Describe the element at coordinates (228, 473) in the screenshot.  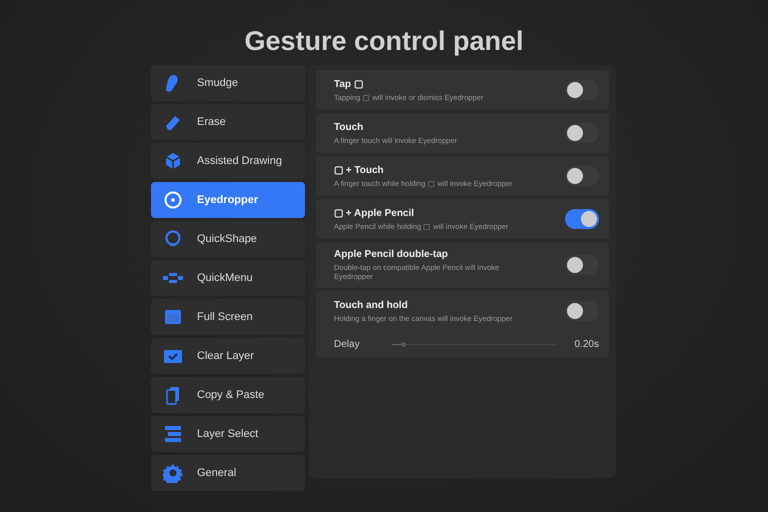
I see `sidebar-item: General` at that location.